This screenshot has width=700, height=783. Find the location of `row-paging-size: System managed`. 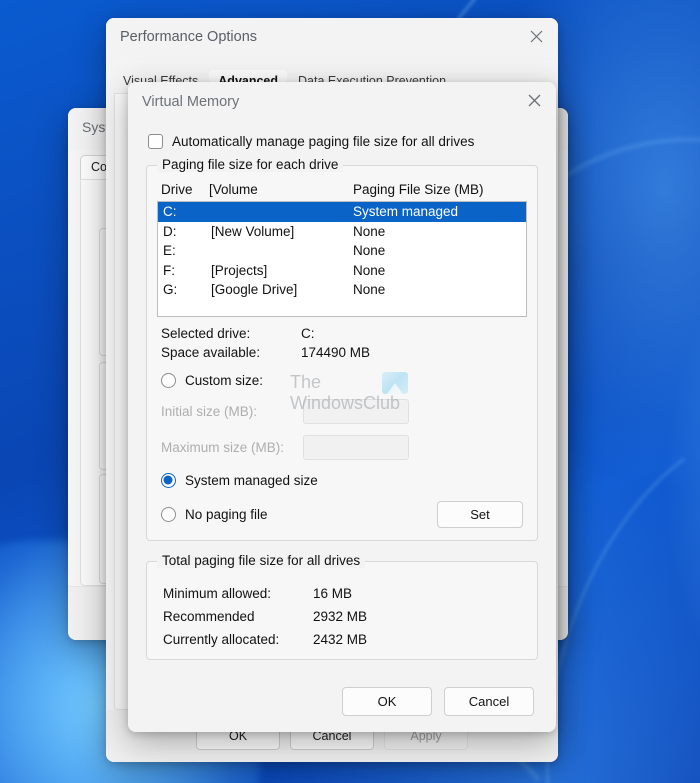

row-paging-size: System managed is located at coordinates (406, 212).